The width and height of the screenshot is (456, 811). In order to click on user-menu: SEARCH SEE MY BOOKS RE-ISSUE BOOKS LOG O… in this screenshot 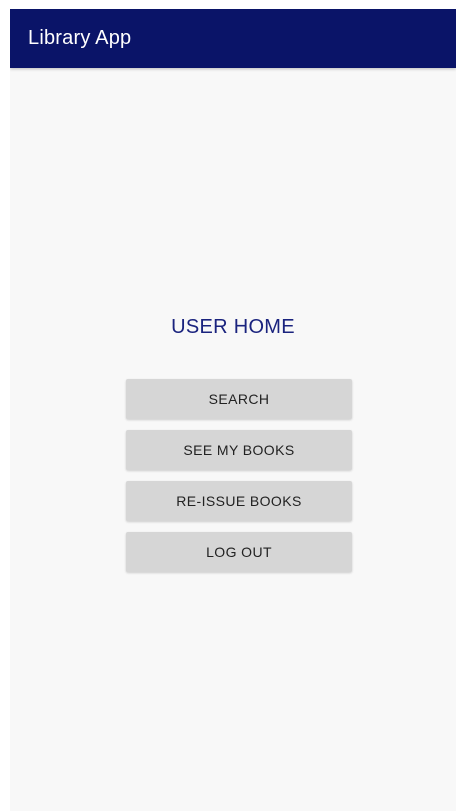, I will do `click(239, 481)`.